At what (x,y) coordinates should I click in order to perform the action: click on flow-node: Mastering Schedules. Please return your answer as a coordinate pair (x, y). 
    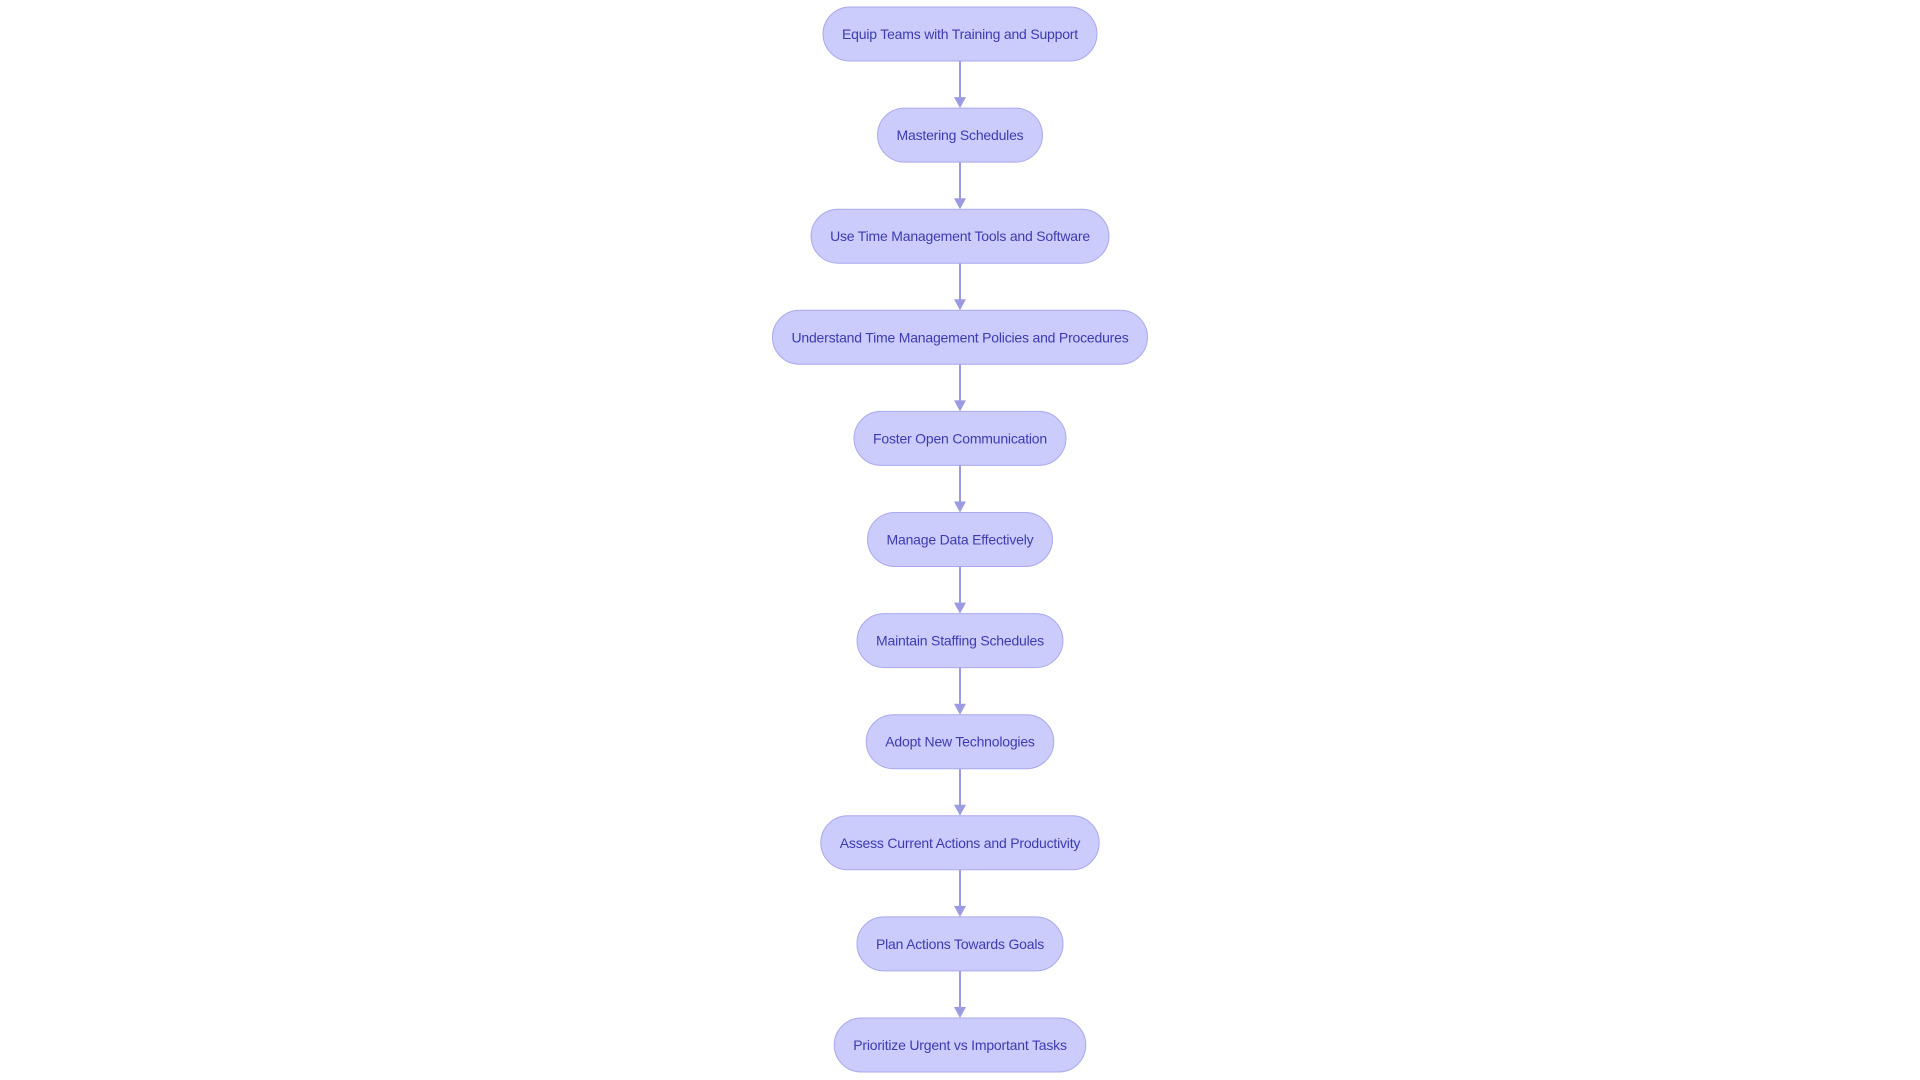
    Looking at the image, I should click on (960, 135).